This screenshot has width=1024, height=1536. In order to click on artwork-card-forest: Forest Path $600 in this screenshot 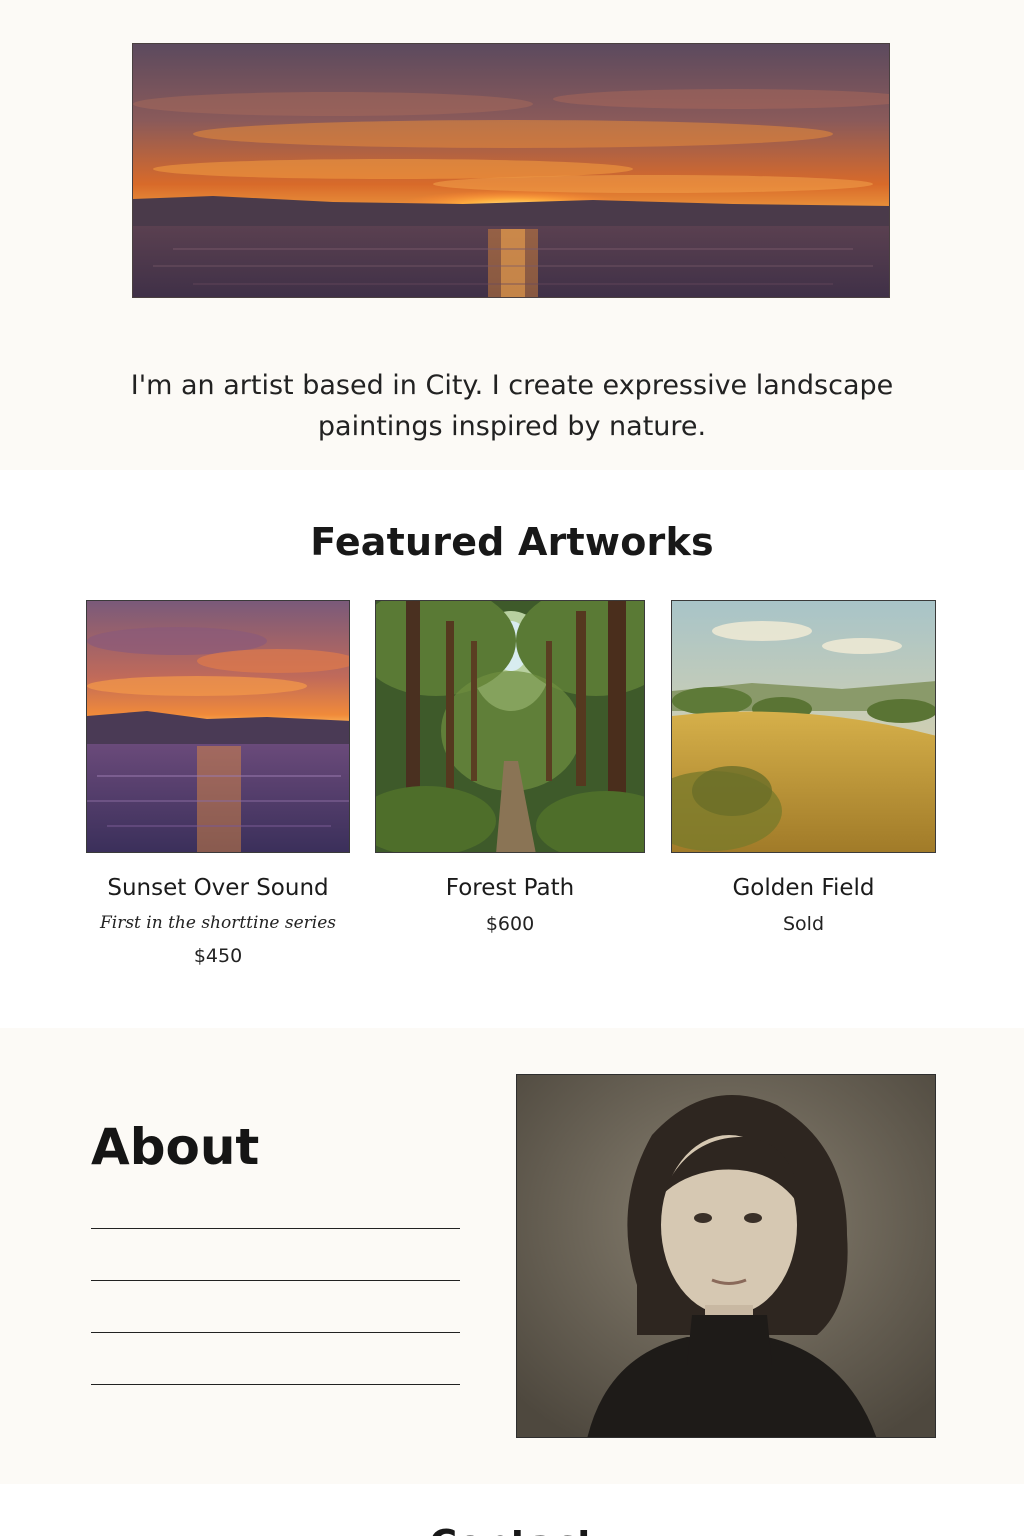, I will do `click(510, 767)`.